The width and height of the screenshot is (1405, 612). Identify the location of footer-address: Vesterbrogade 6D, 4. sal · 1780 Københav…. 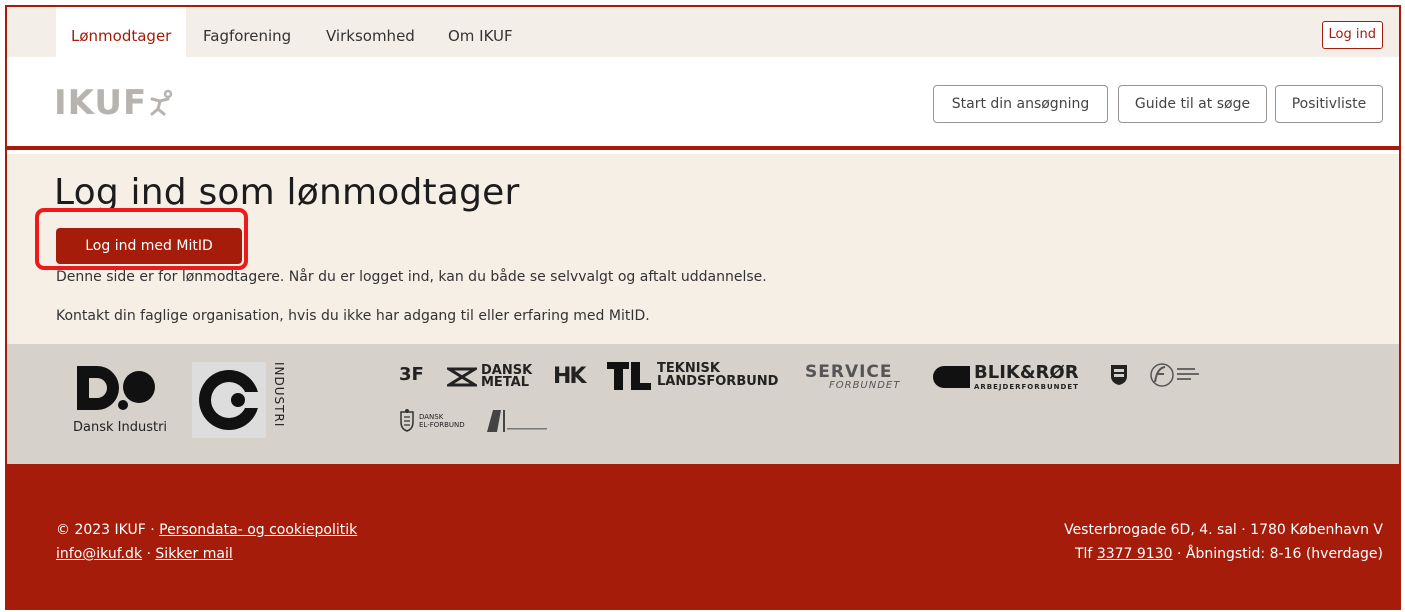
(1223, 530).